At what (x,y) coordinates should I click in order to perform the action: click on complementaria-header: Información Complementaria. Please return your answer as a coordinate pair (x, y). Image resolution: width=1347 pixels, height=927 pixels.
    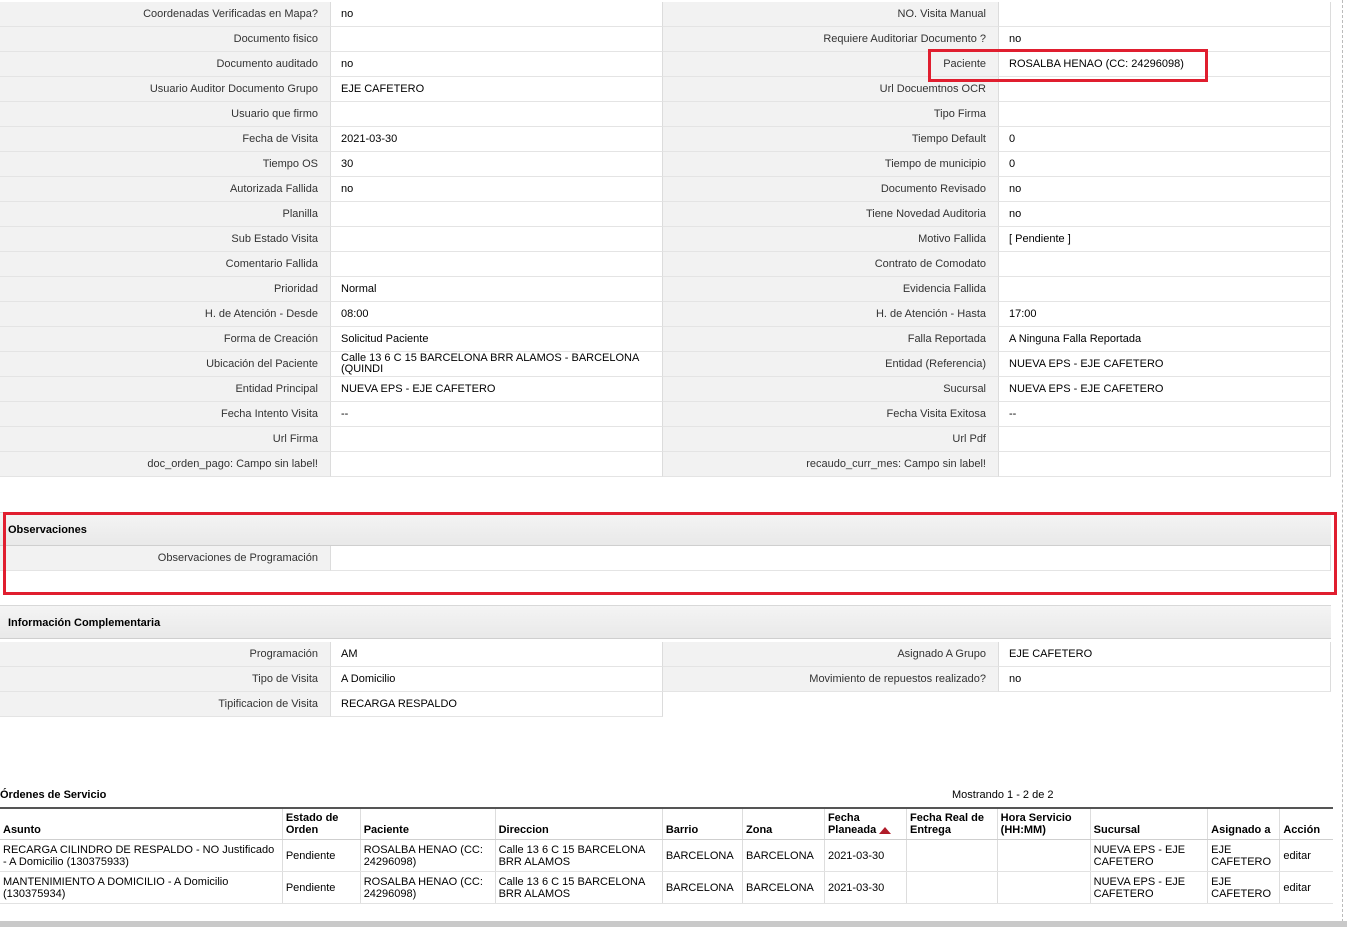
    Looking at the image, I should click on (665, 622).